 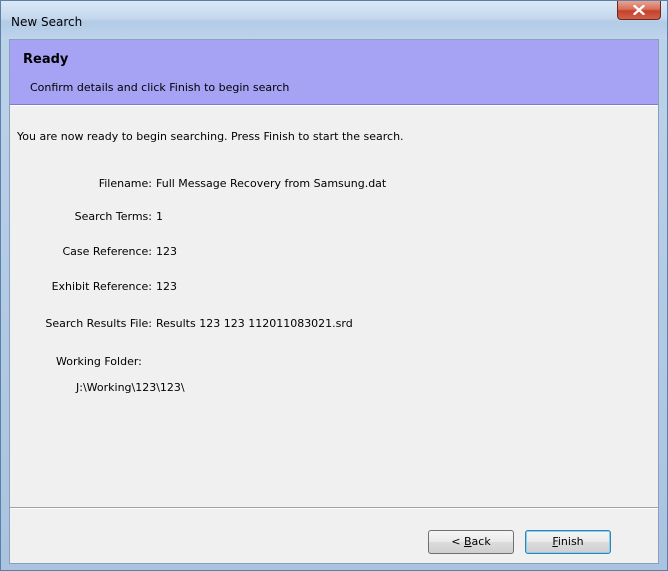 I want to click on finish-button-label: inish, so click(x=570, y=541).